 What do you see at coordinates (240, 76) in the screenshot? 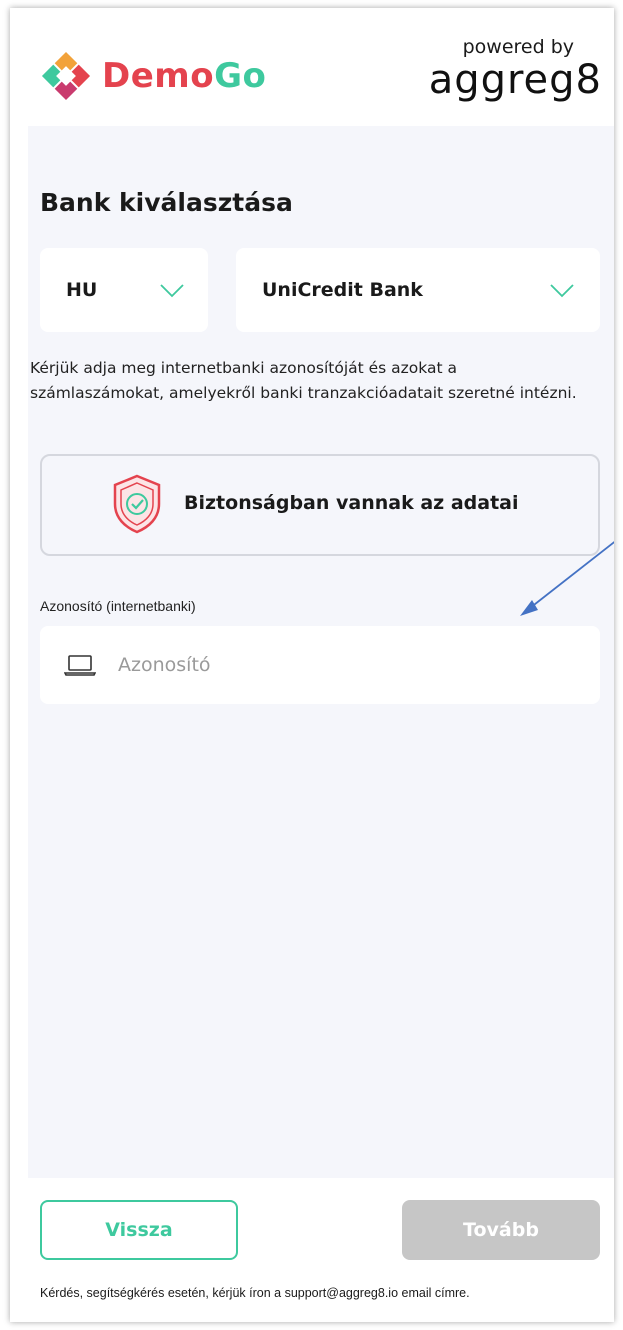
I see `brand-go: Go` at bounding box center [240, 76].